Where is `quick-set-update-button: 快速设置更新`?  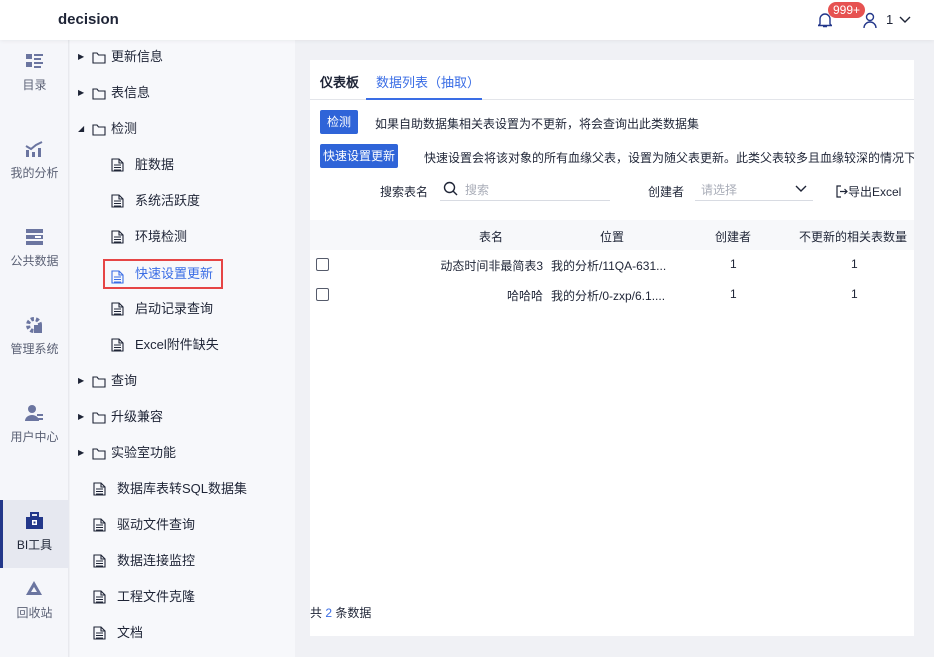
quick-set-update-button: 快速设置更新 is located at coordinates (359, 156).